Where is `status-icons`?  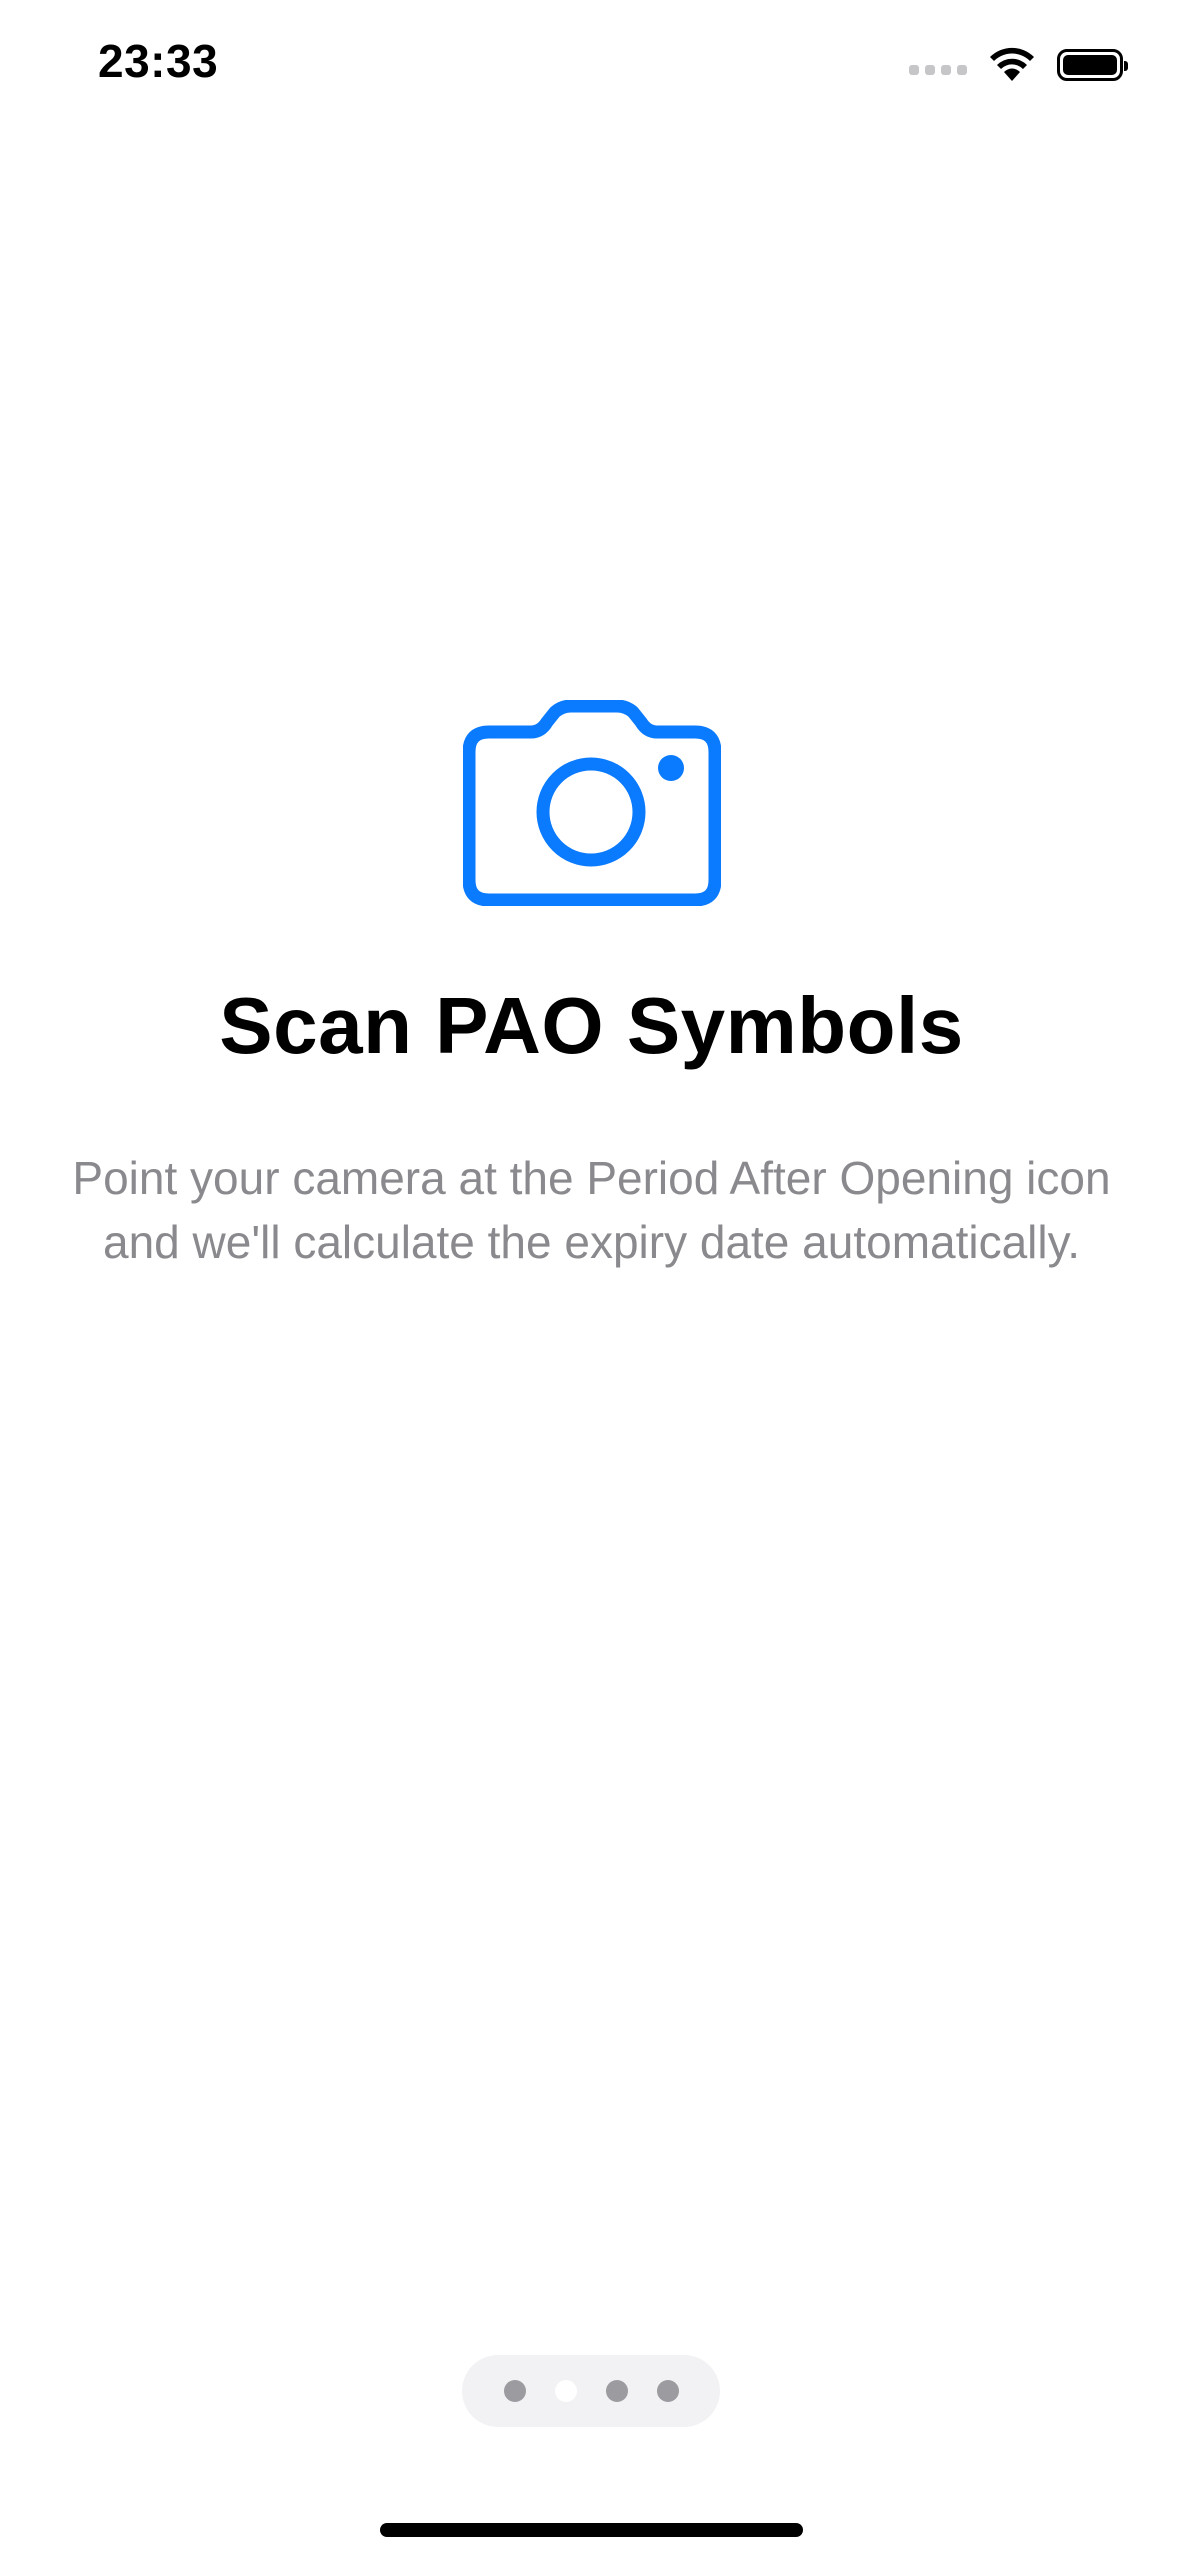 status-icons is located at coordinates (1018, 65).